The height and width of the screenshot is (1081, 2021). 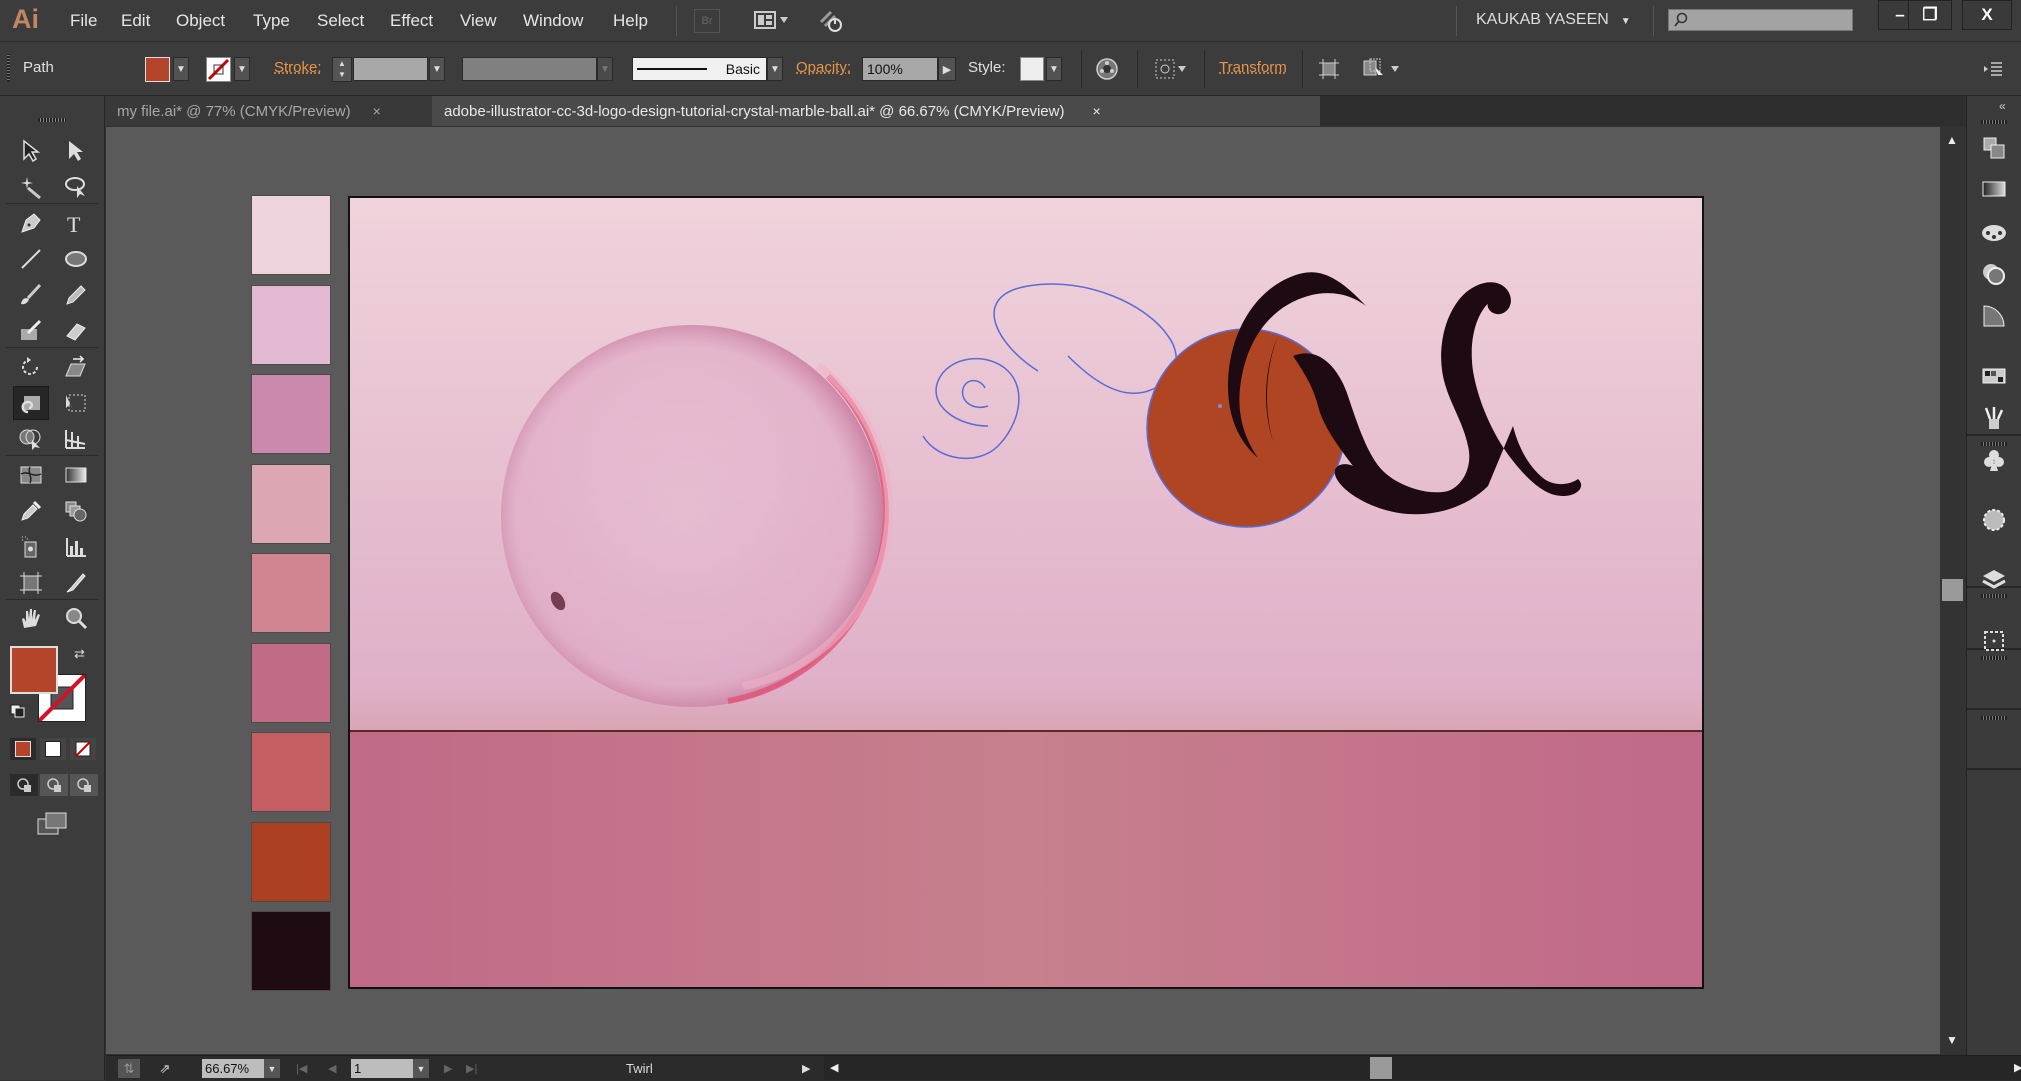 What do you see at coordinates (298, 67) in the screenshot?
I see `stroke-panel-link: Stroke:` at bounding box center [298, 67].